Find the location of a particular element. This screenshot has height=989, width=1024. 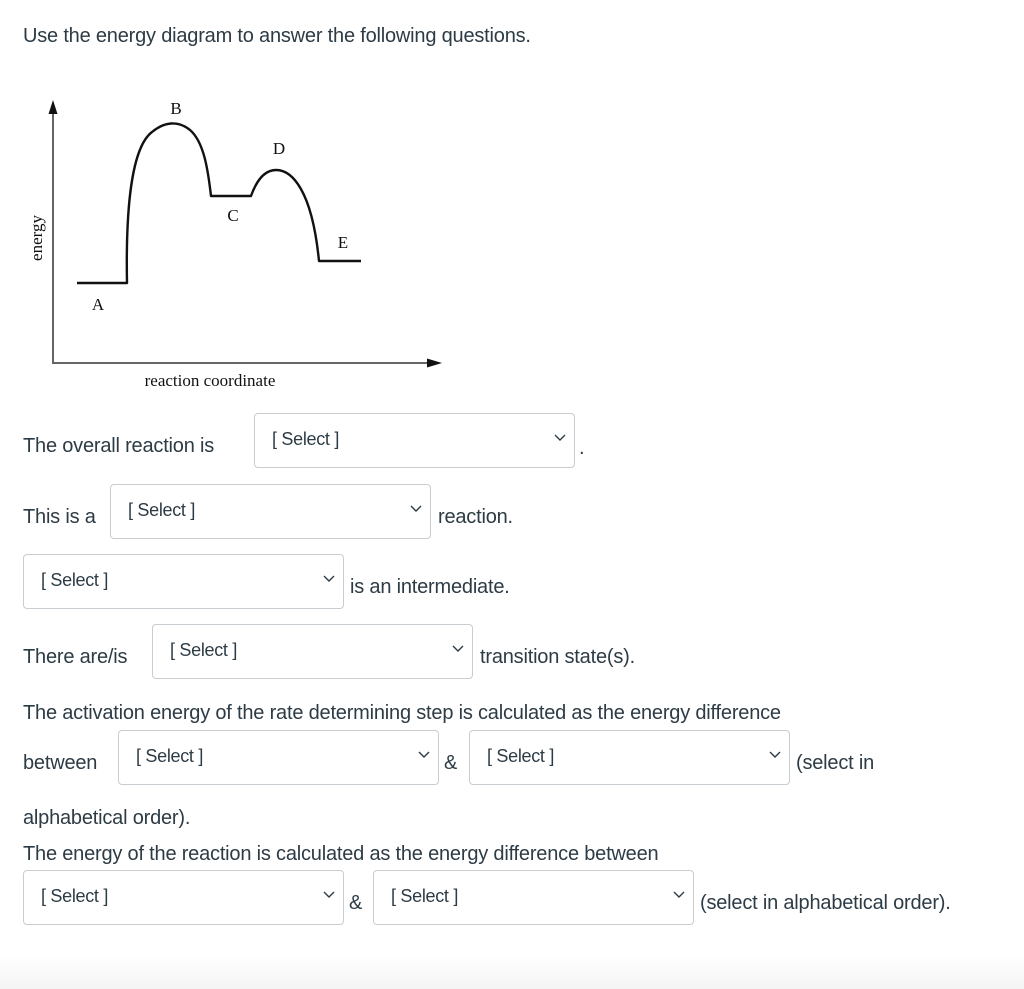

q6-text-after: (select in alphabetical order). is located at coordinates (825, 903).